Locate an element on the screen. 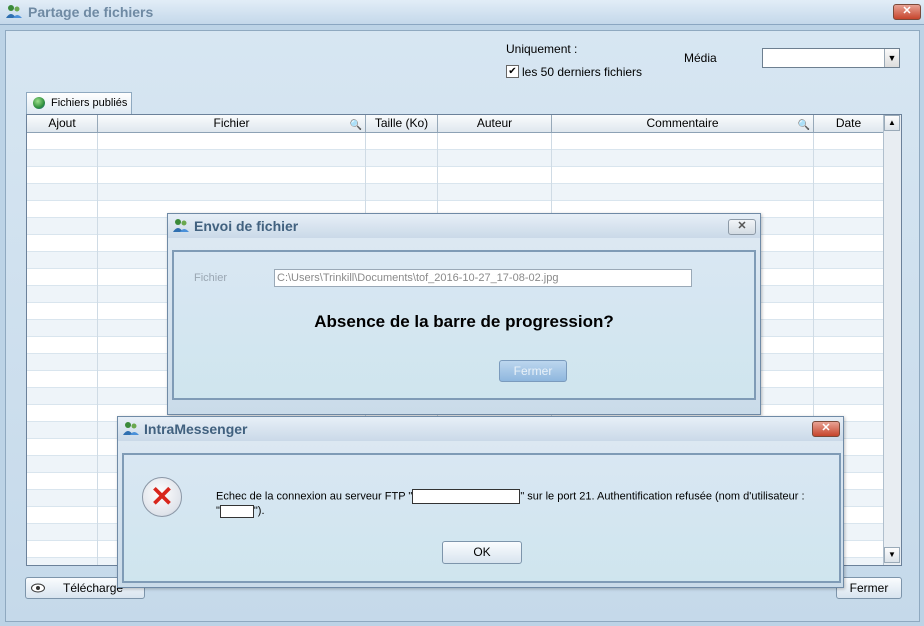 Image resolution: width=924 pixels, height=626 pixels. column-label: Commentaire is located at coordinates (682, 123).